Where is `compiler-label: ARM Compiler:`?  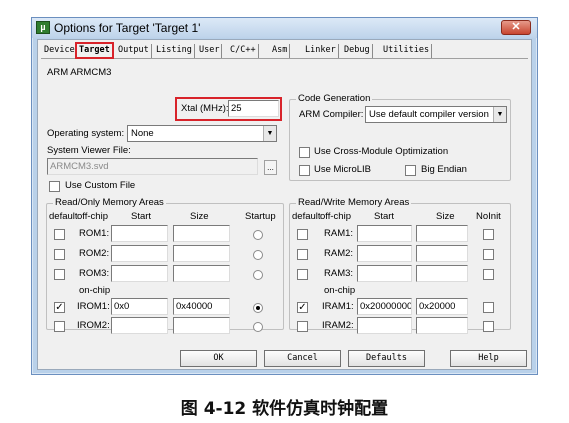 compiler-label: ARM Compiler: is located at coordinates (331, 114).